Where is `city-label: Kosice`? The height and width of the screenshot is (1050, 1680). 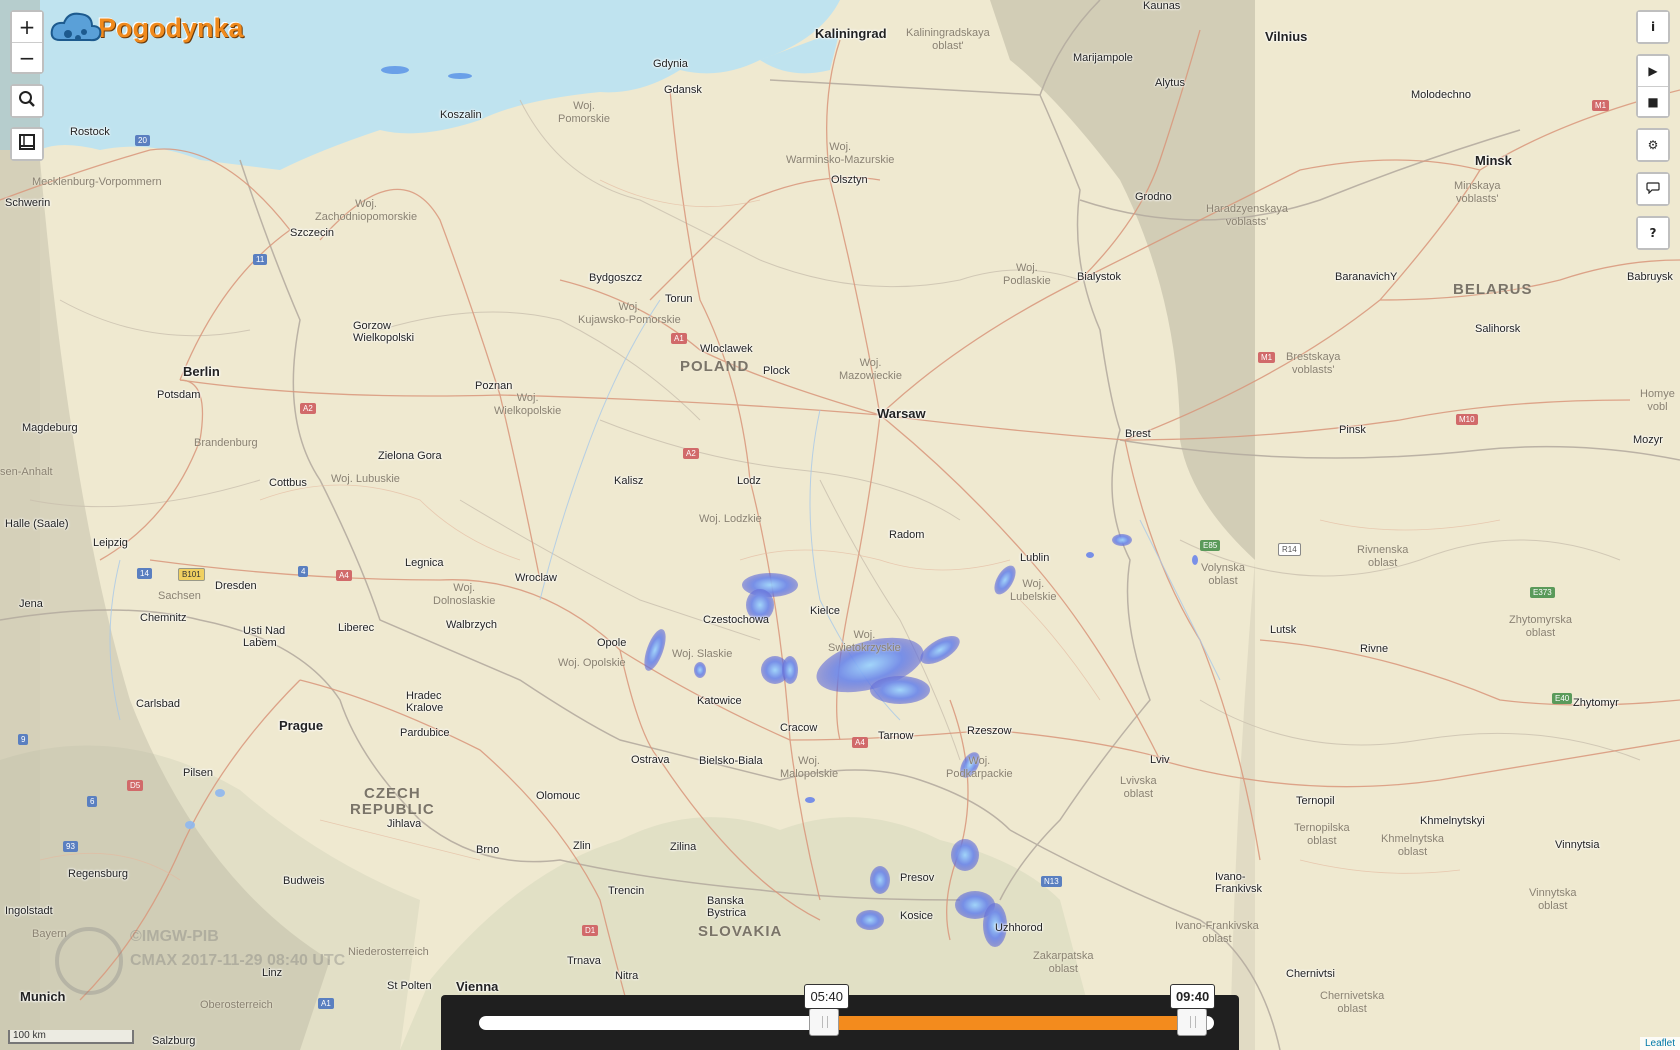
city-label: Kosice is located at coordinates (917, 916).